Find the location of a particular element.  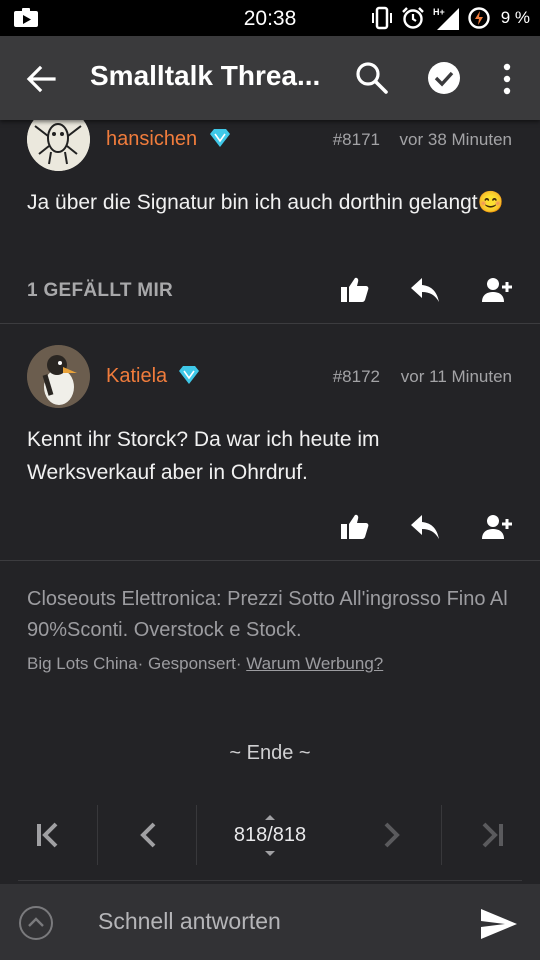

first-page-button is located at coordinates (48, 835).